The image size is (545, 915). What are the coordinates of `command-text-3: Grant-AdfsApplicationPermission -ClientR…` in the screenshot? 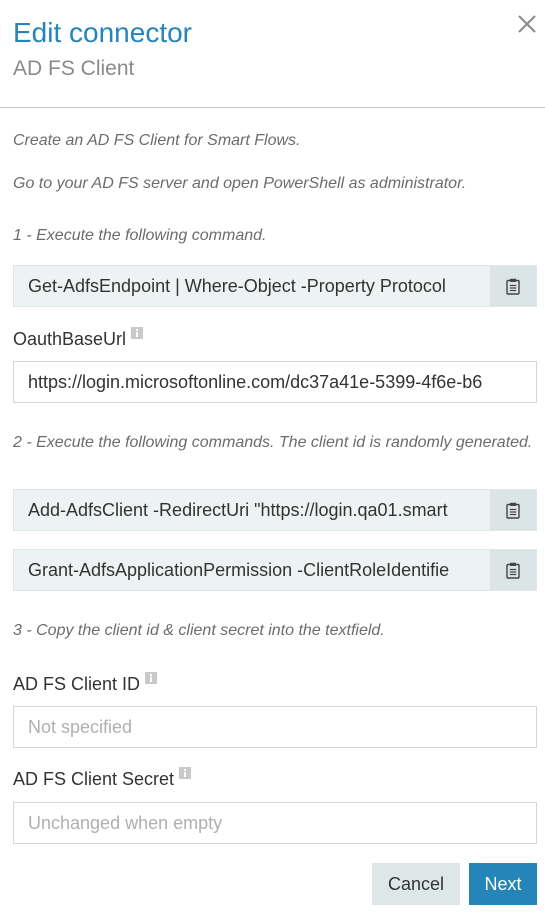 It's located at (252, 570).